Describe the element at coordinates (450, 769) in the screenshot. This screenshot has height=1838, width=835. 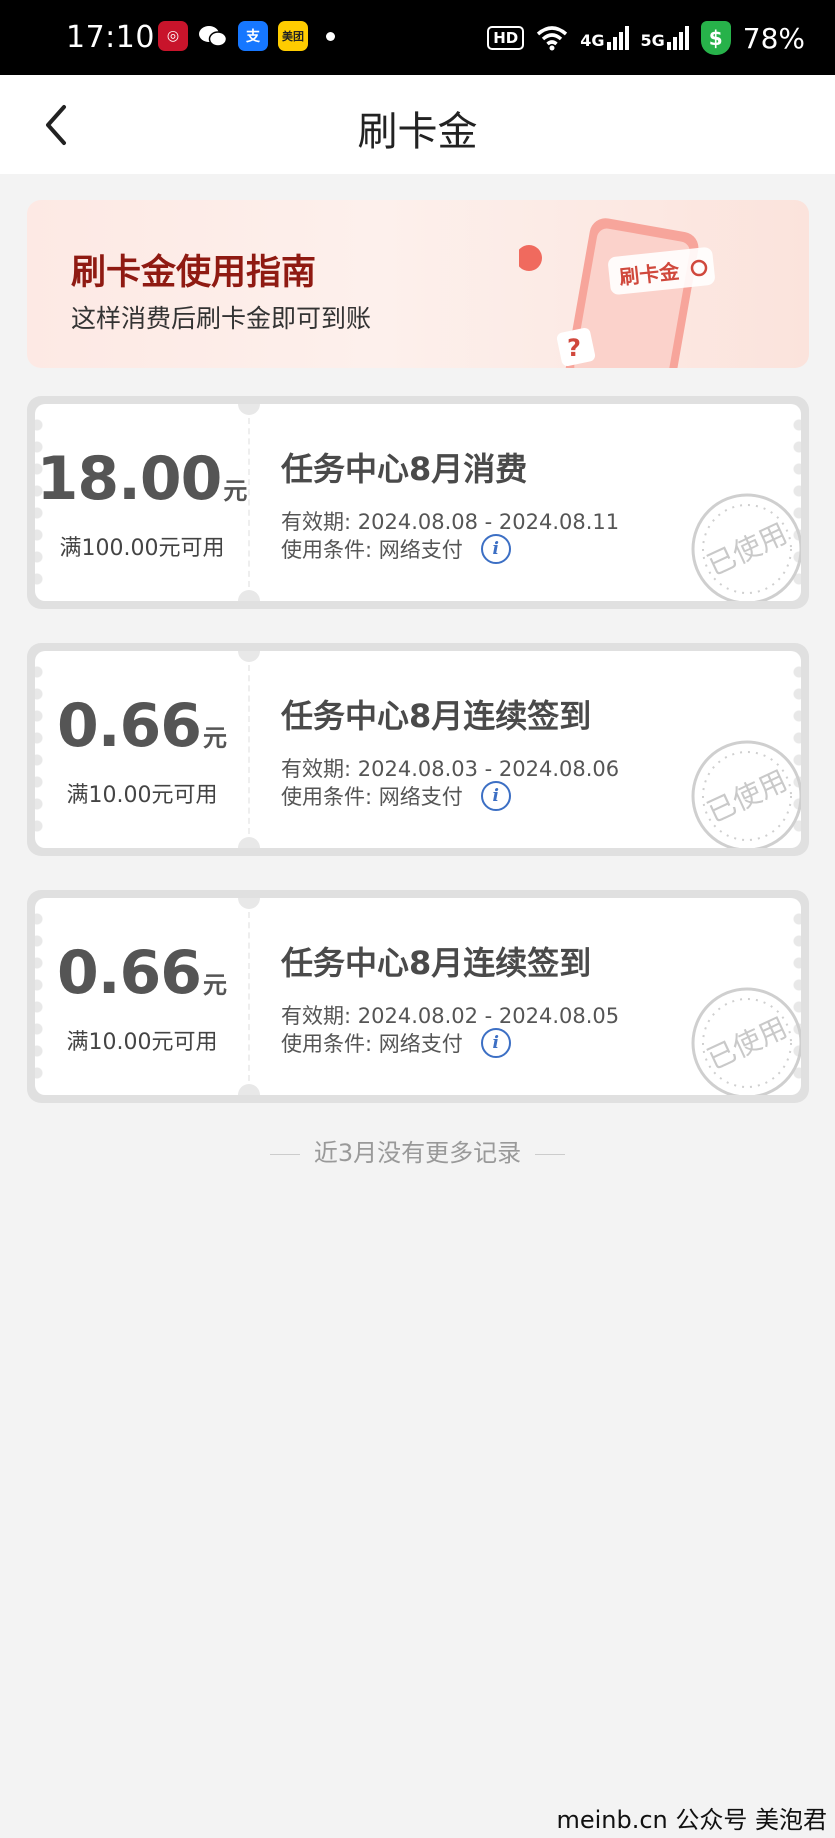
I see `coupon-validity: 有效期: 2024.08.03 - 2024.08.06` at that location.